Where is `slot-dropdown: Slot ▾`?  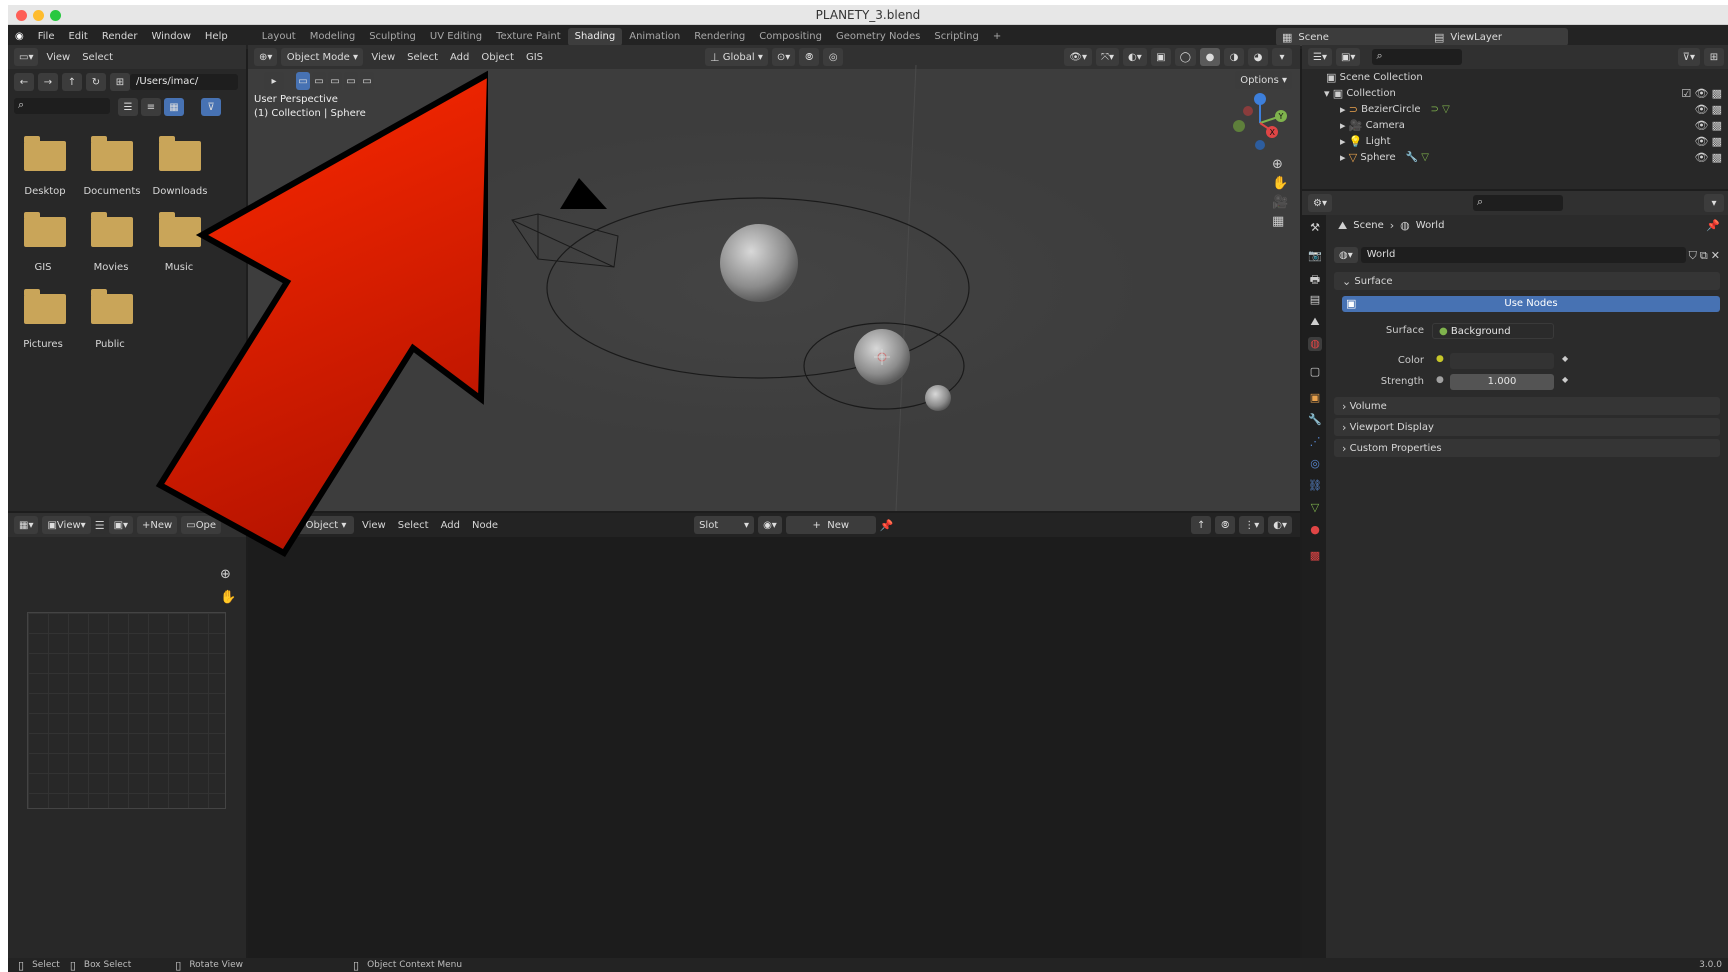 slot-dropdown: Slot ▾ is located at coordinates (724, 525).